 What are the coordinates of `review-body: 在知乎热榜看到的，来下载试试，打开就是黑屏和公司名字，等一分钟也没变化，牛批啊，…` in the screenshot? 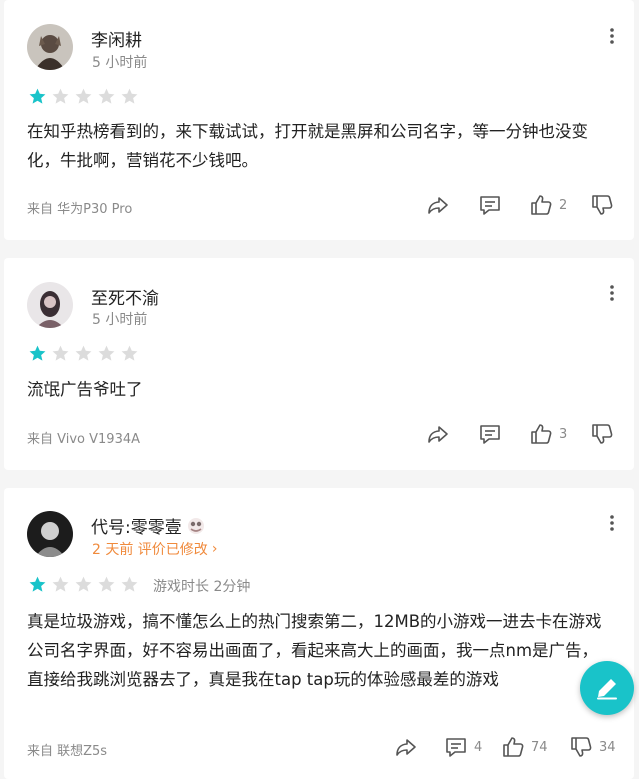 It's located at (307, 146).